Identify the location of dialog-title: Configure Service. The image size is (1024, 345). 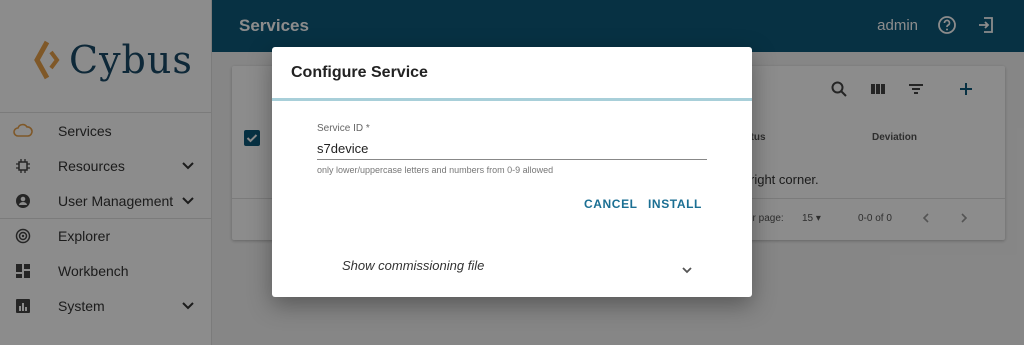
(359, 72).